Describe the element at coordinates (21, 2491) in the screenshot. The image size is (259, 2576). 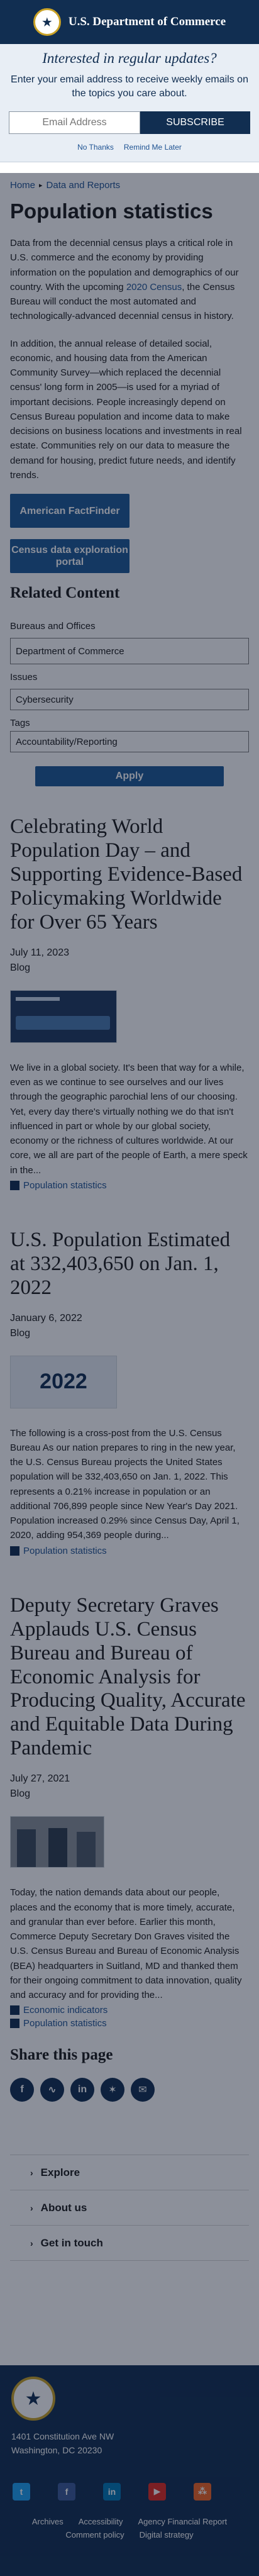
I see `twitter-icon: t` at that location.